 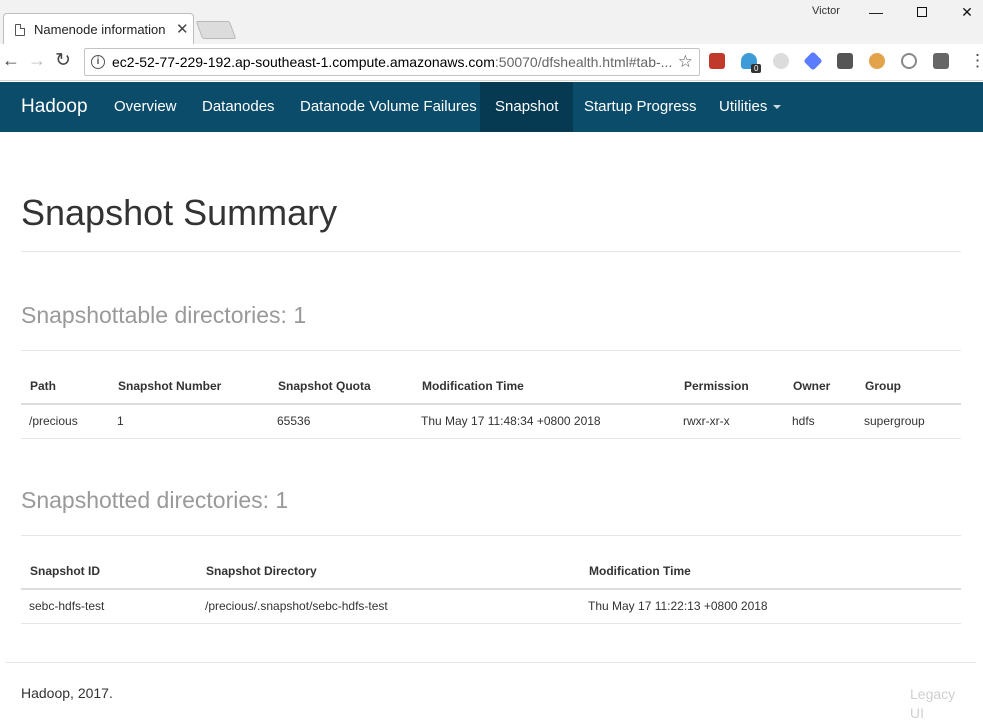 What do you see at coordinates (777, 107) in the screenshot?
I see `caret-down-icon` at bounding box center [777, 107].